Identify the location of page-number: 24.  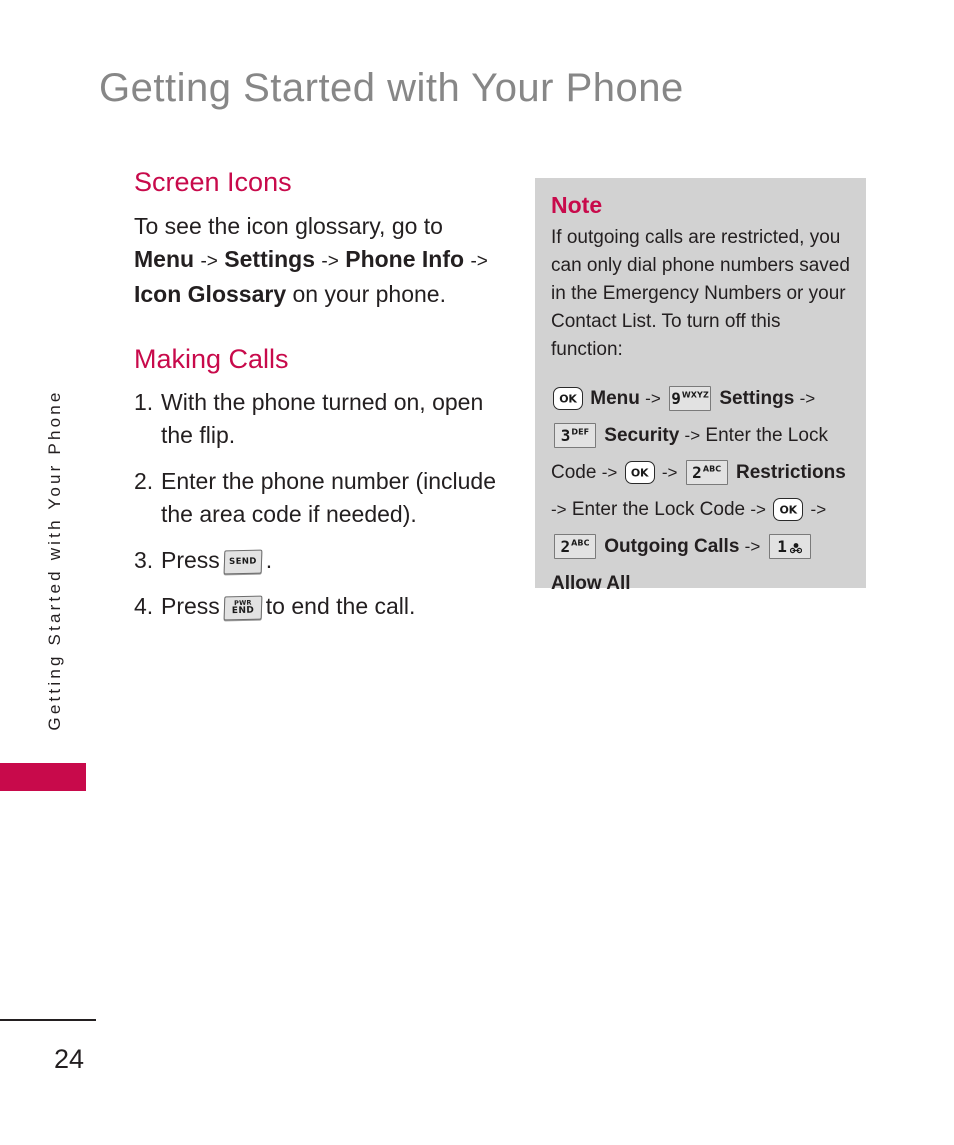
(69, 1059).